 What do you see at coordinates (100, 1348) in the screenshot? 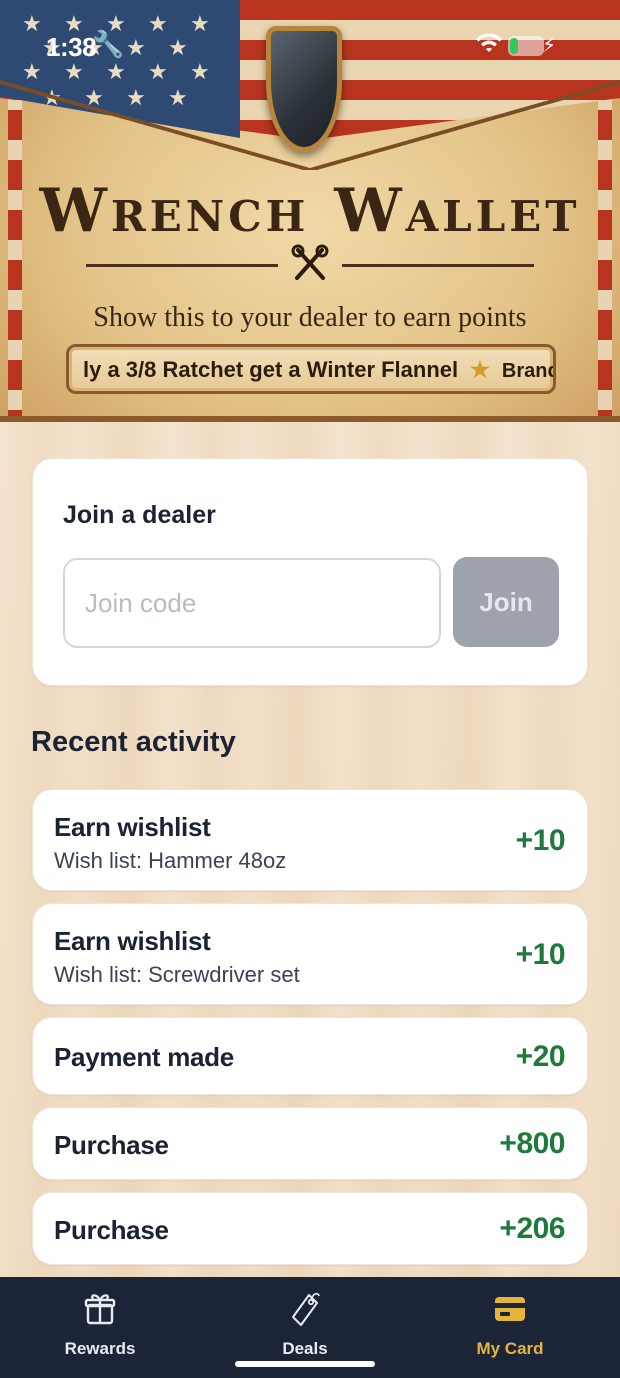
I see `nav-label: Rewards` at bounding box center [100, 1348].